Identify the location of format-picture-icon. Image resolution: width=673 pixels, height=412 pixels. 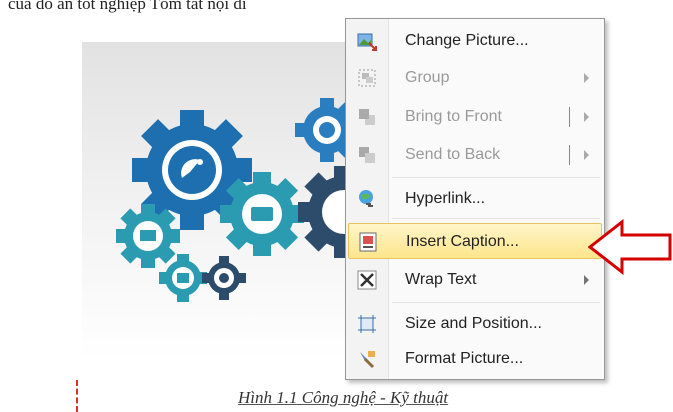
(367, 359).